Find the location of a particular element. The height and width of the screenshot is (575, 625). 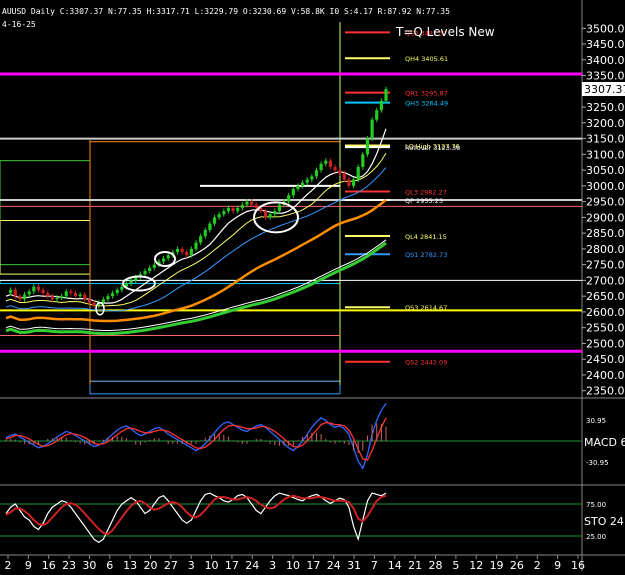

price-tick-label: 2400.00 is located at coordinates (605, 375).